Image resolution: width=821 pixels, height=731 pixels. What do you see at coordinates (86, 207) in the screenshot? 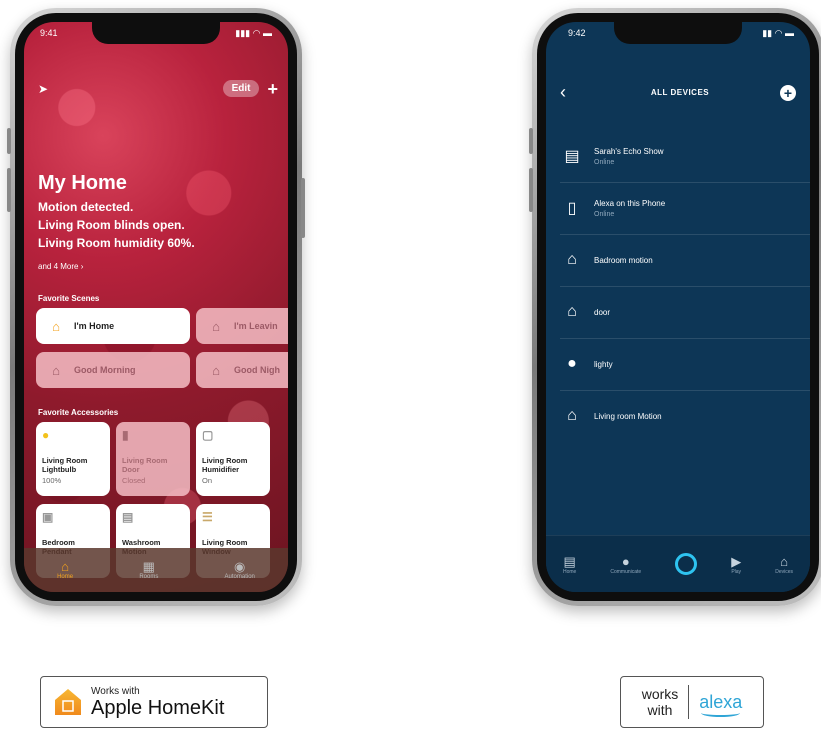
I see `status-message: Motion detected.` at bounding box center [86, 207].